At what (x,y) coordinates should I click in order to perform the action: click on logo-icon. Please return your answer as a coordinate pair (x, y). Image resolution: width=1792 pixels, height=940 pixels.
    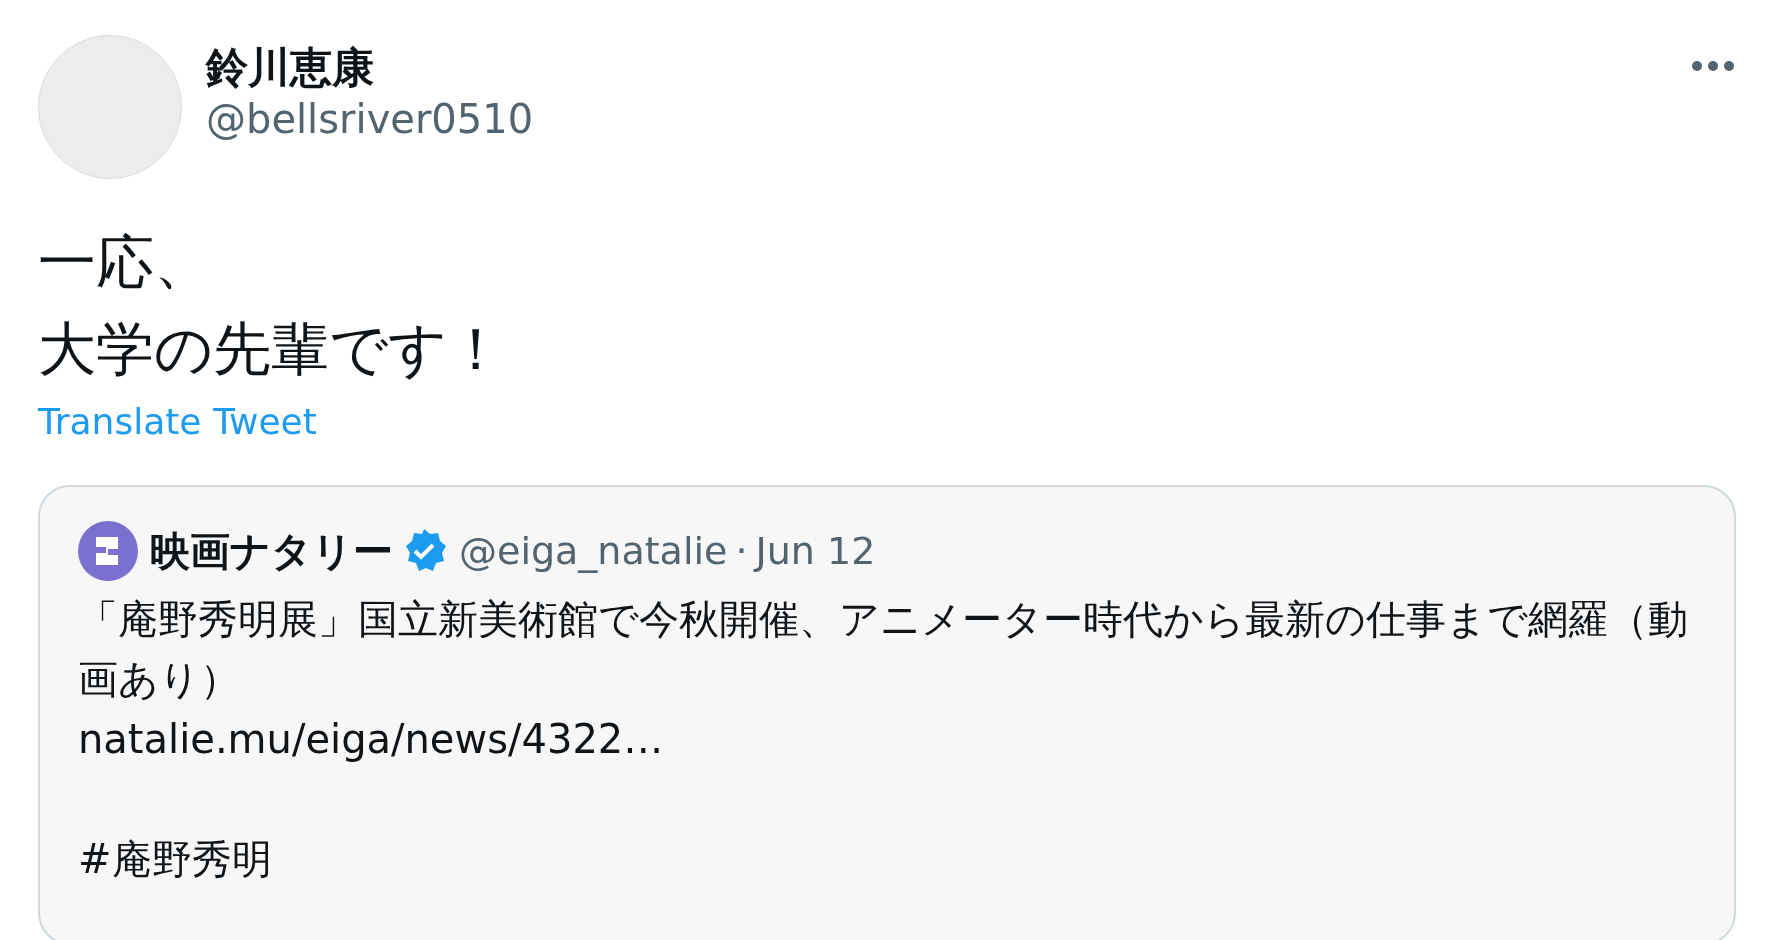
    Looking at the image, I should click on (108, 551).